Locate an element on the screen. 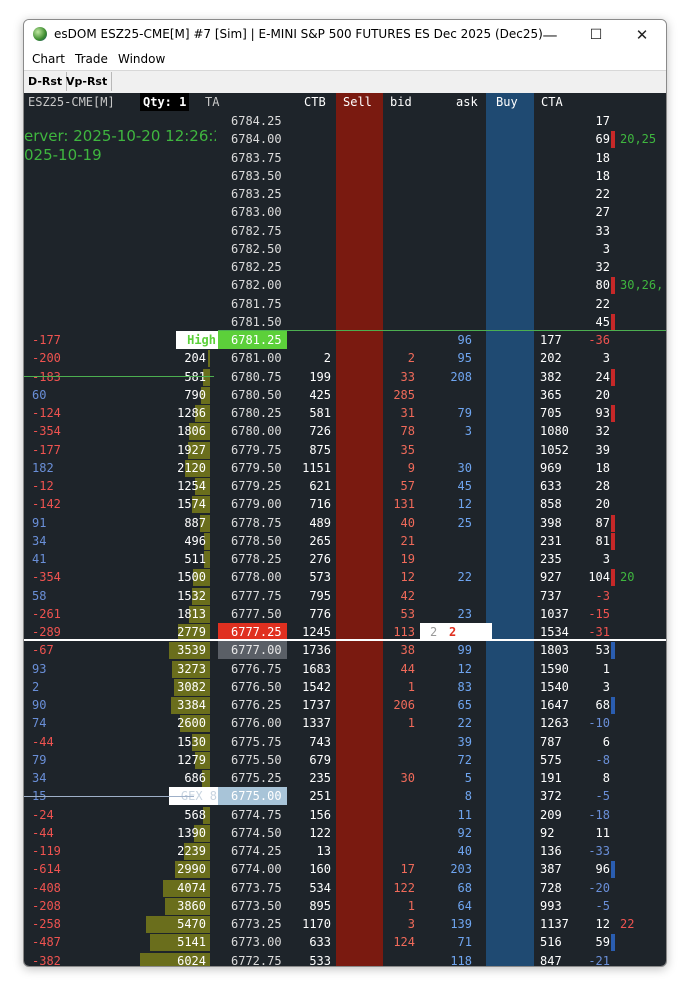 The image size is (689, 993). ladder-row: 34 686 6775.25 235 30 5 191 8 is located at coordinates (345, 778).